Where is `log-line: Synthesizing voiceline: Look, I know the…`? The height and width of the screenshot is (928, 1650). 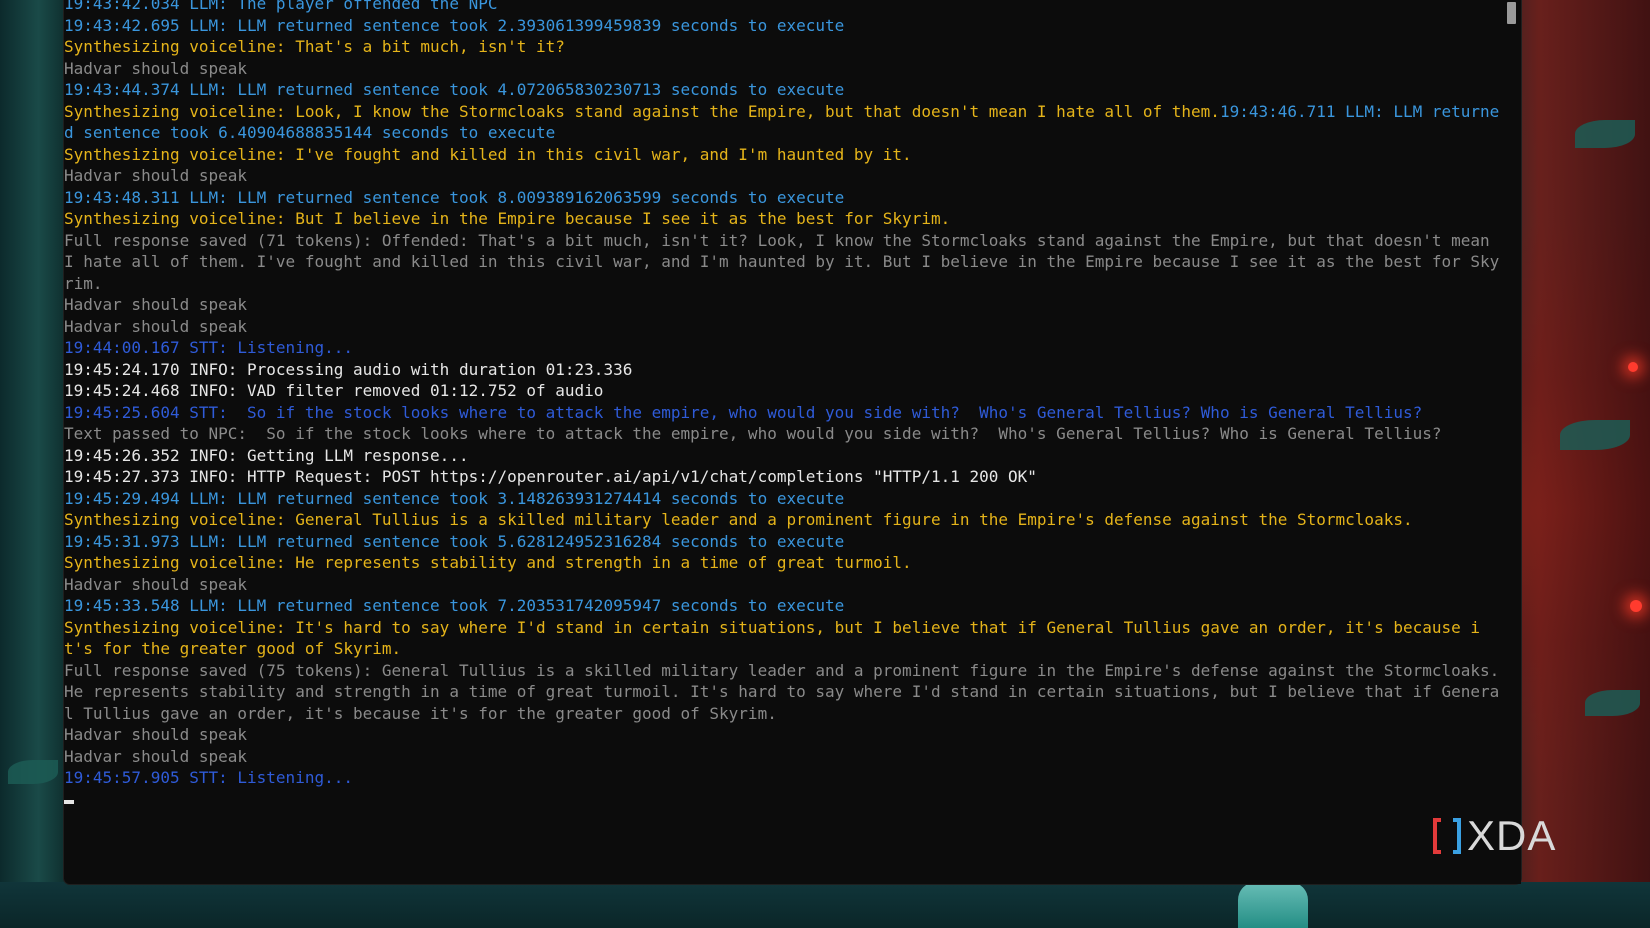 log-line: Synthesizing voiceline: Look, I know the… is located at coordinates (782, 122).